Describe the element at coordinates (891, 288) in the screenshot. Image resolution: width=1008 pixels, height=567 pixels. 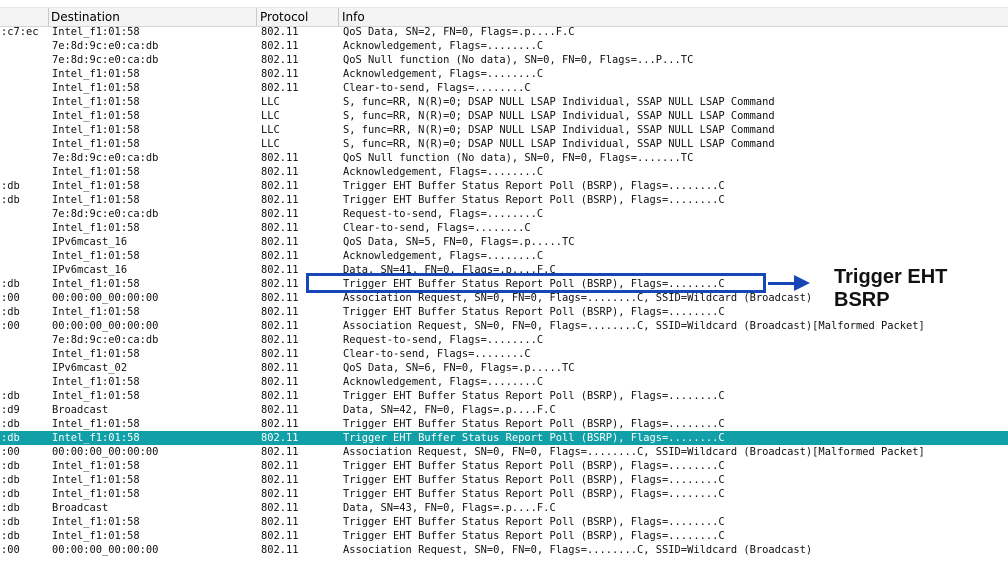
I see `annotation-label: Trigger EHT BSRP` at that location.